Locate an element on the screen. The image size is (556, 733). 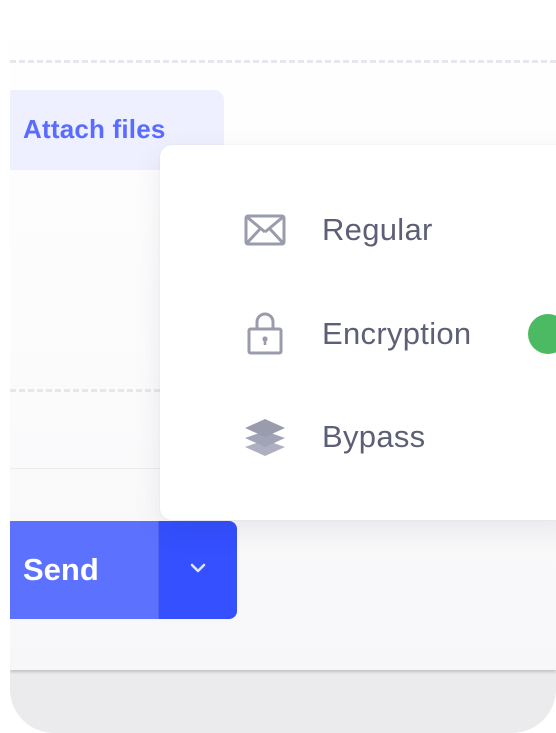
encryption-toggle is located at coordinates (542, 334).